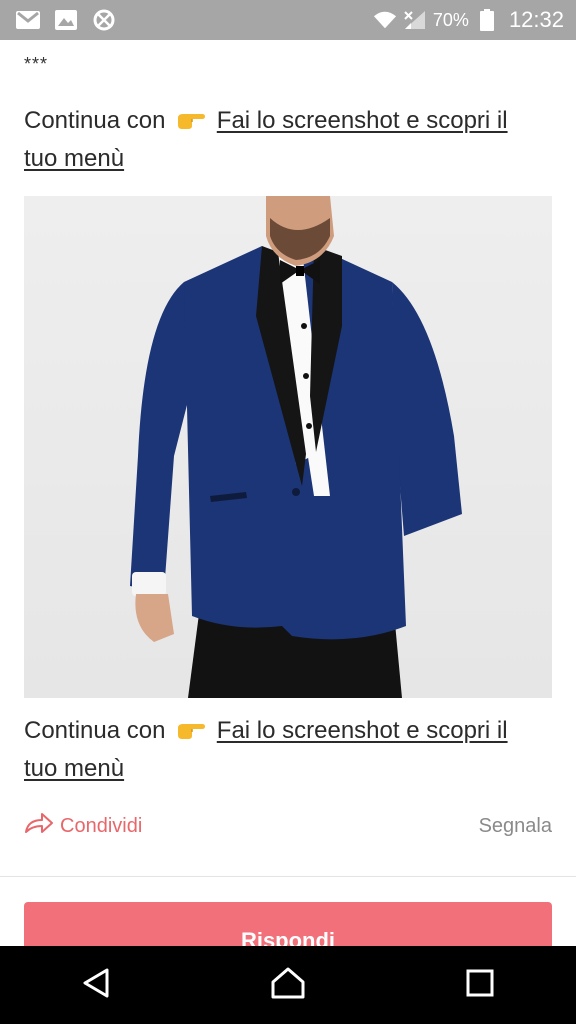 The width and height of the screenshot is (576, 1024). I want to click on gmail-icon, so click(28, 20).